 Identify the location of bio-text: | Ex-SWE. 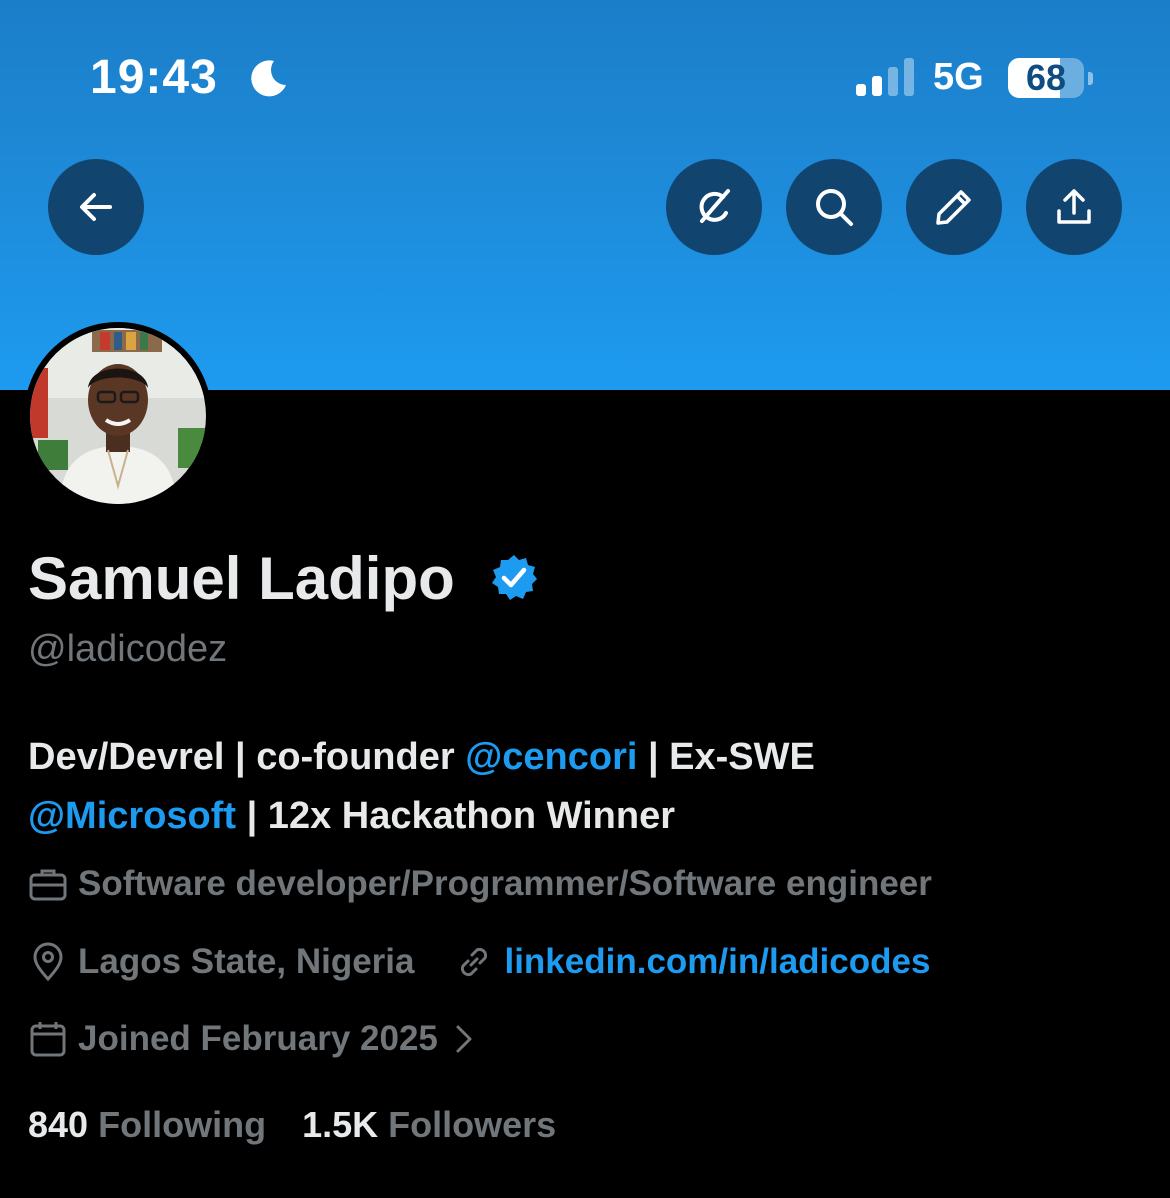
(726, 757).